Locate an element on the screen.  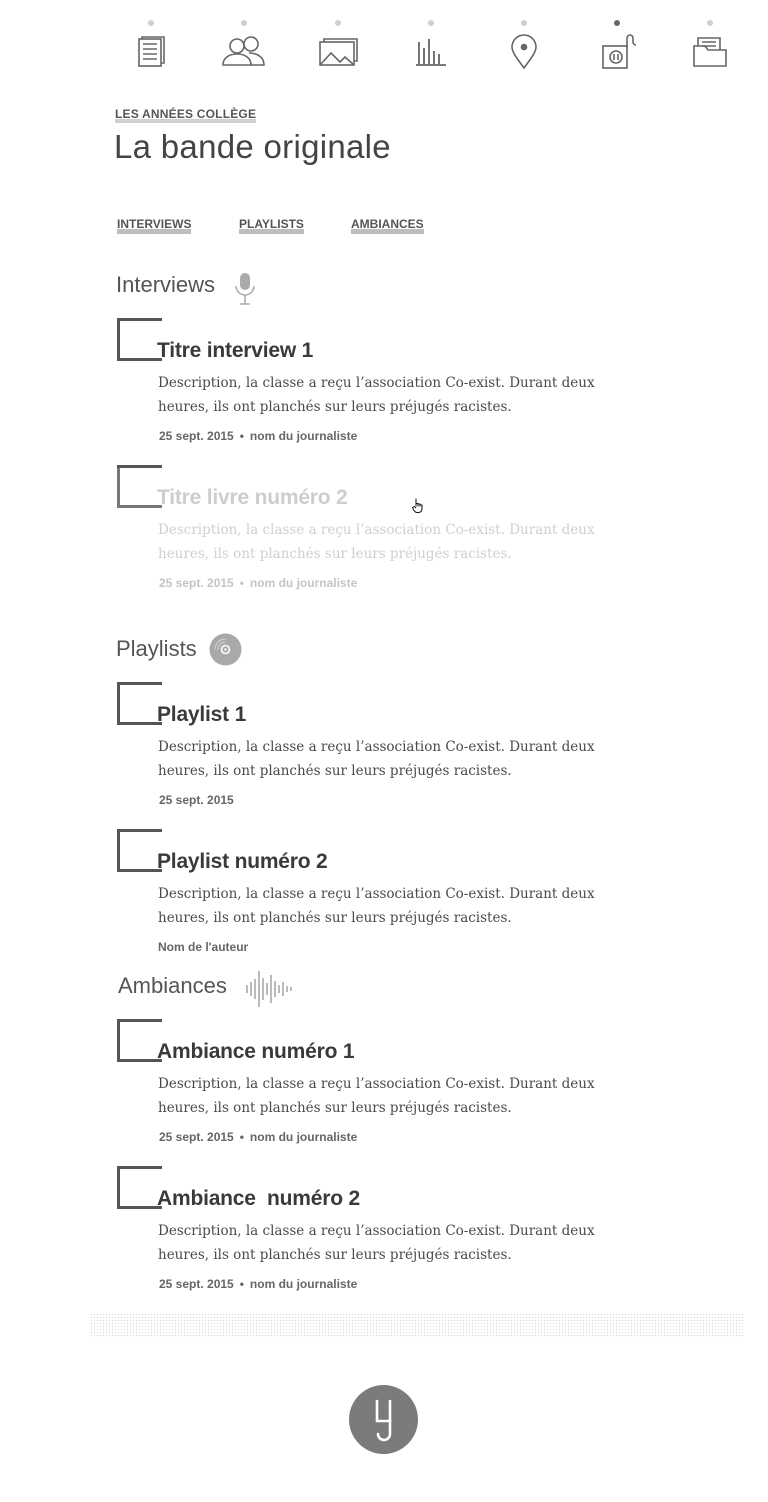
card-title: Playlist numéro 2 is located at coordinates (242, 862).